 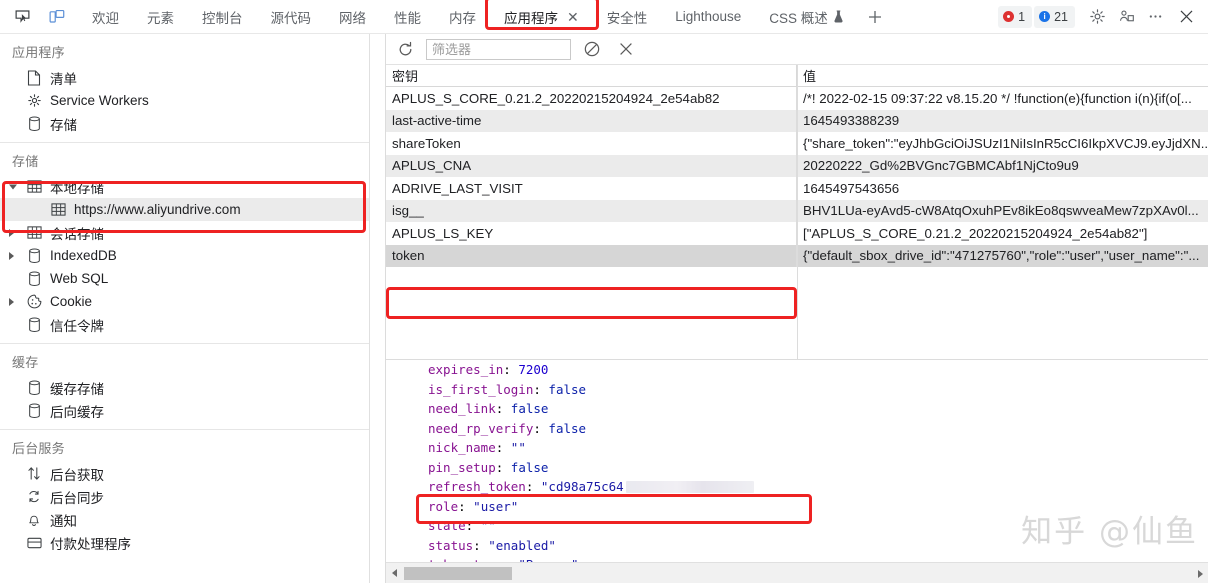 I want to click on column-header-key: 密钥, so click(x=591, y=75).